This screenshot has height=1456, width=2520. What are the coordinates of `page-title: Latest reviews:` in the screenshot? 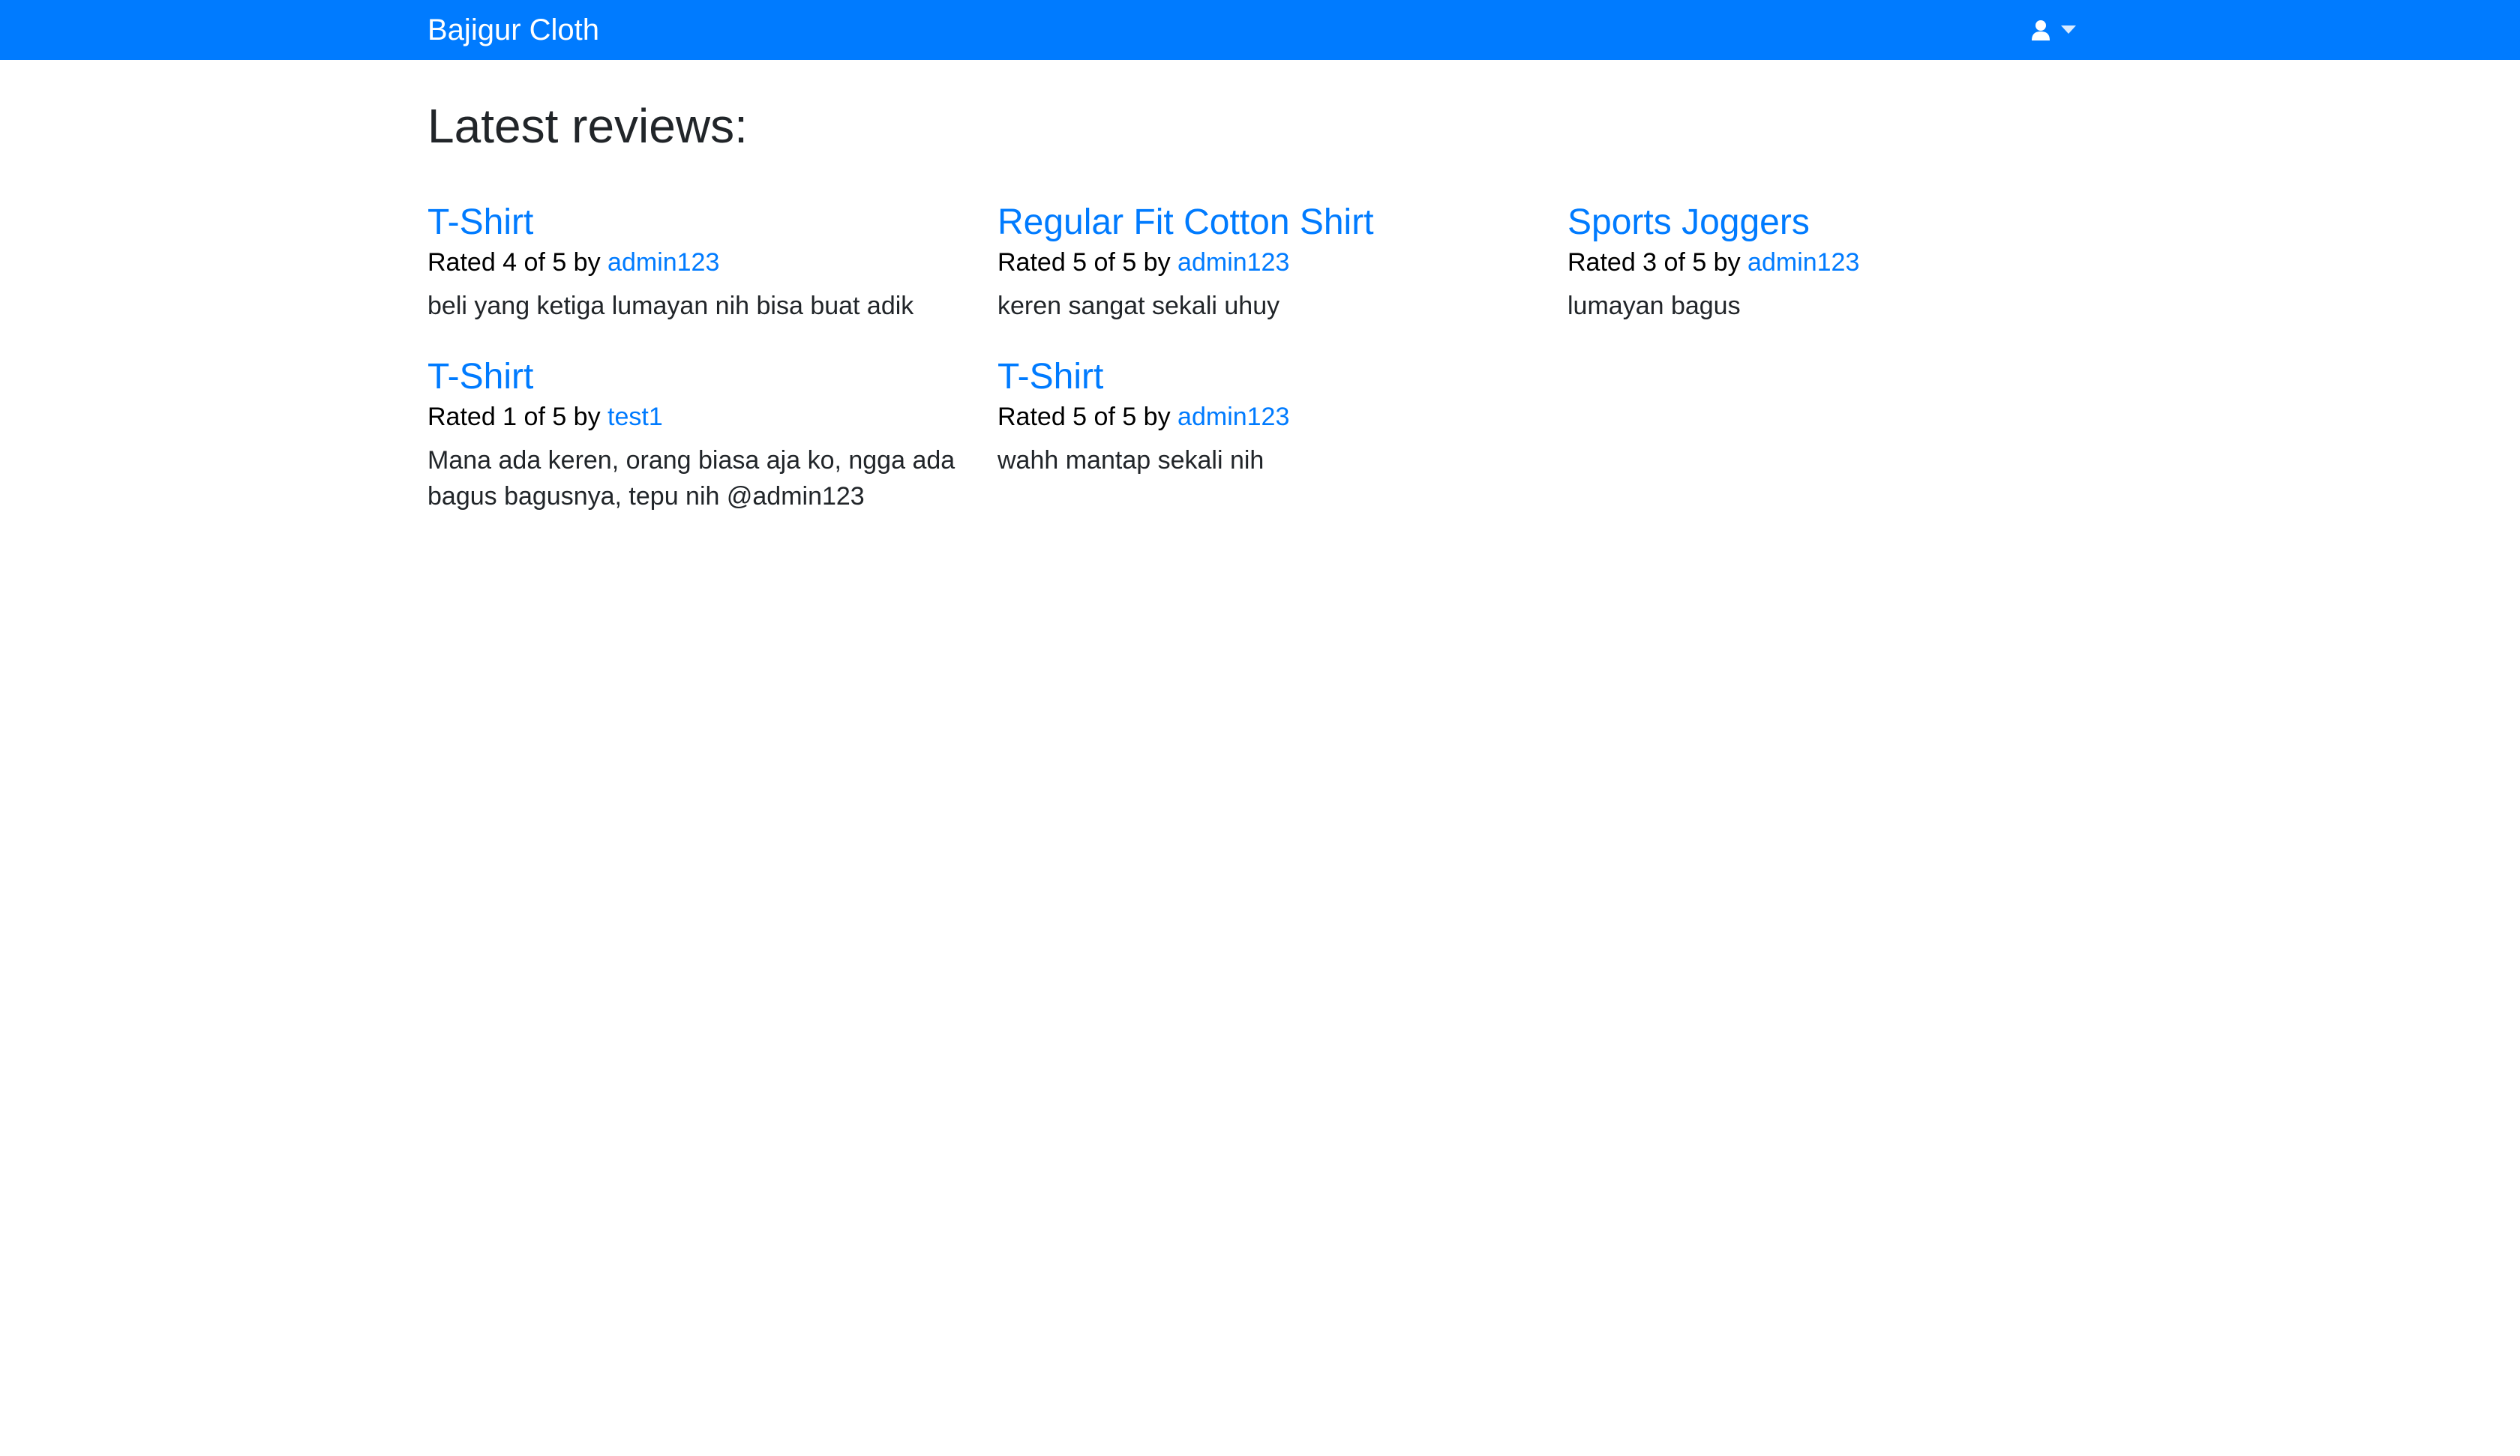 It's located at (588, 126).